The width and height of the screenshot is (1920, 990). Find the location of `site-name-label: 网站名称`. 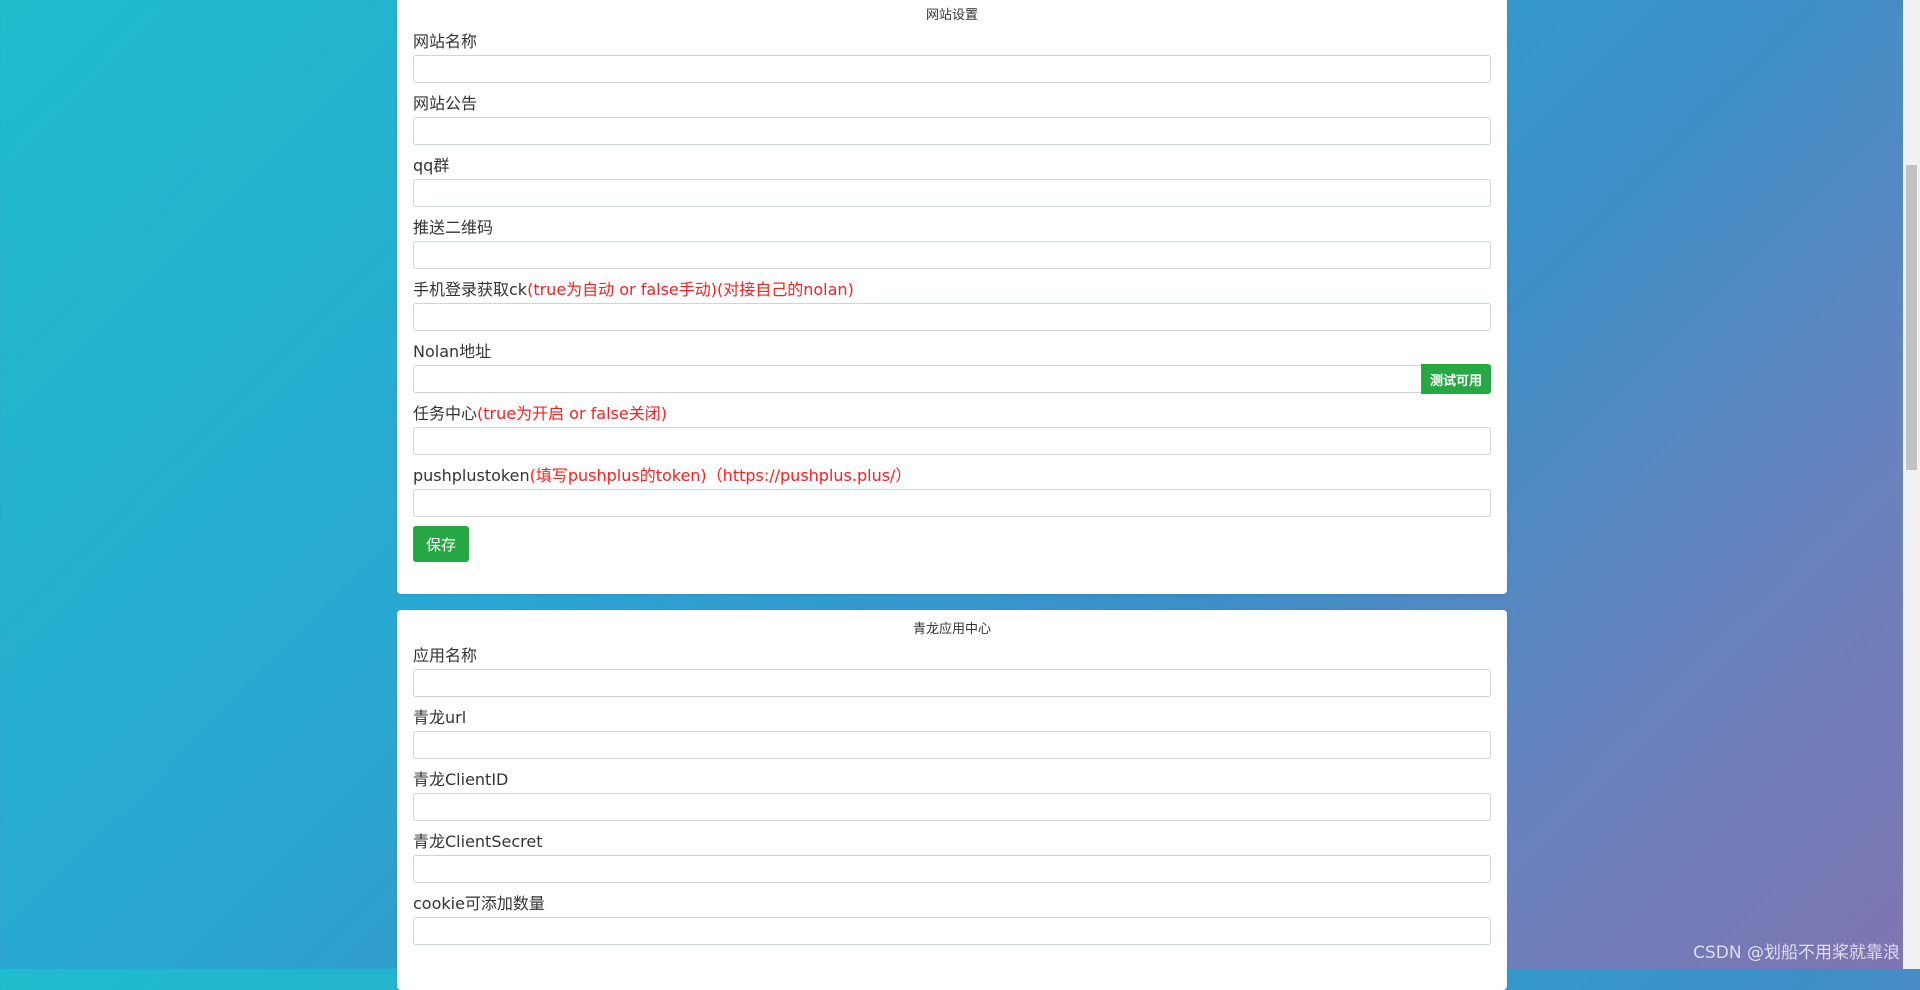

site-name-label: 网站名称 is located at coordinates (445, 41).